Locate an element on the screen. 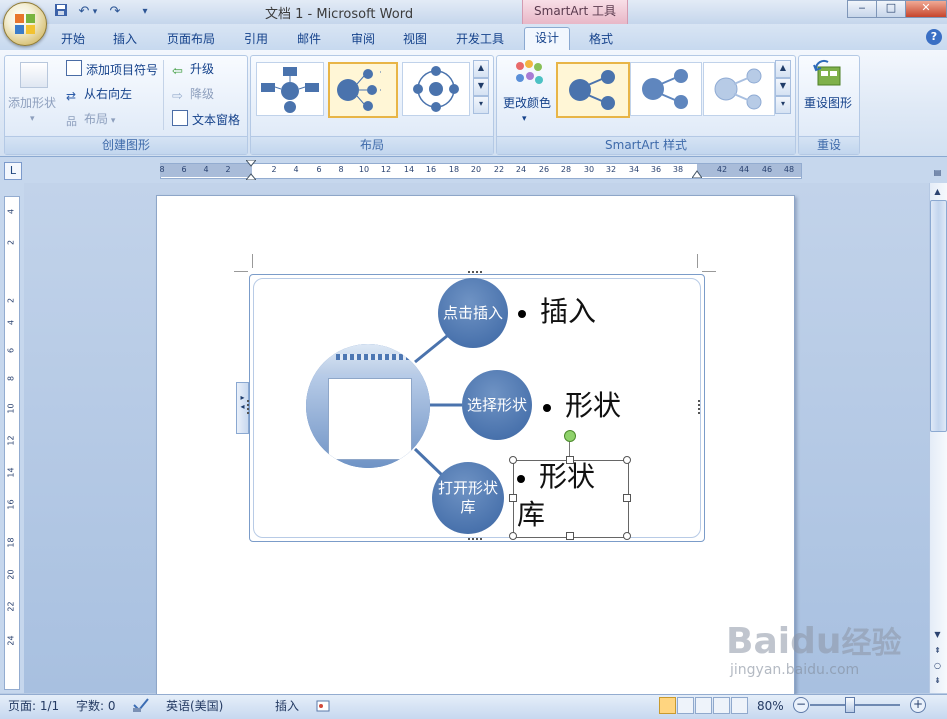 The image size is (947, 719). node-text-2: 形状 is located at coordinates (582, 404).